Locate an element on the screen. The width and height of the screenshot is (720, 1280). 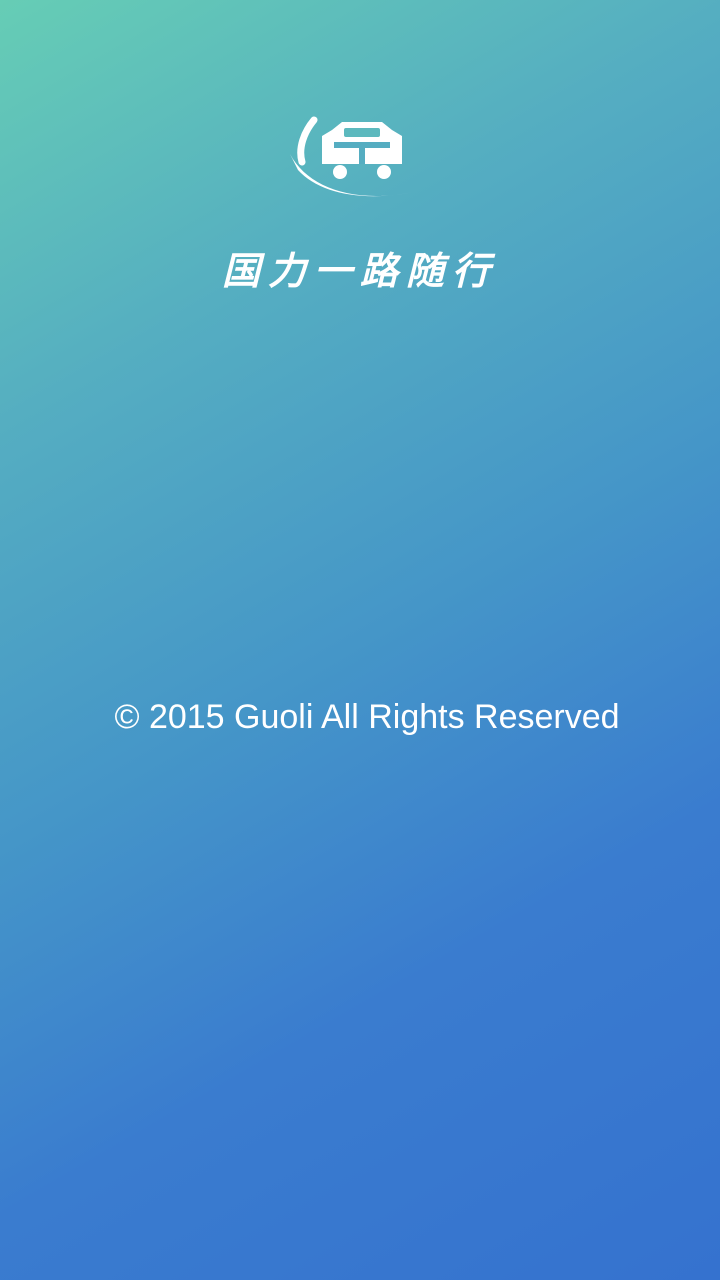
copyright-text: © 2015 Guoli All Rights Reserved is located at coordinates (367, 717).